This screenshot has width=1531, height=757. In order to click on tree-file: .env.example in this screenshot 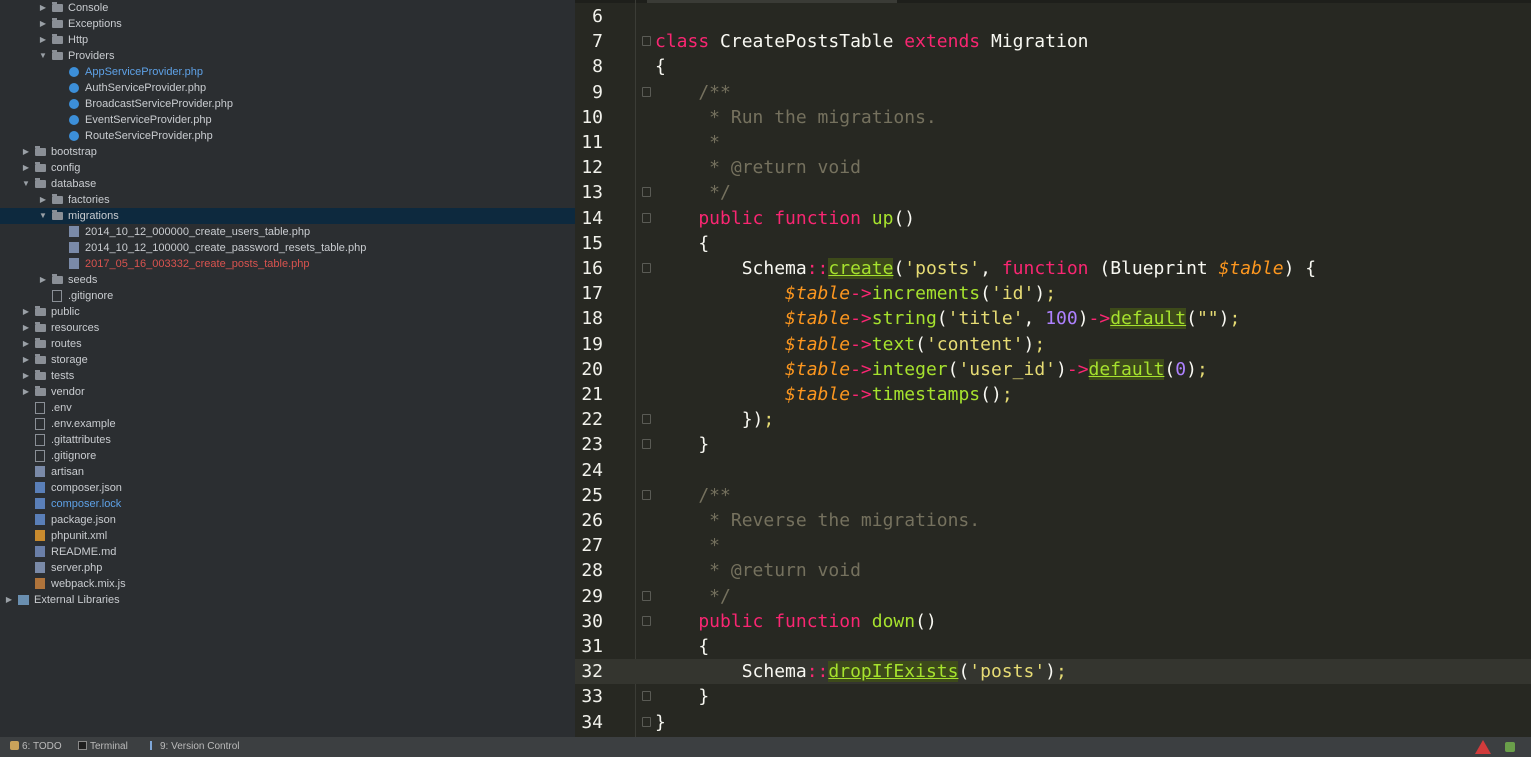, I will do `click(287, 424)`.